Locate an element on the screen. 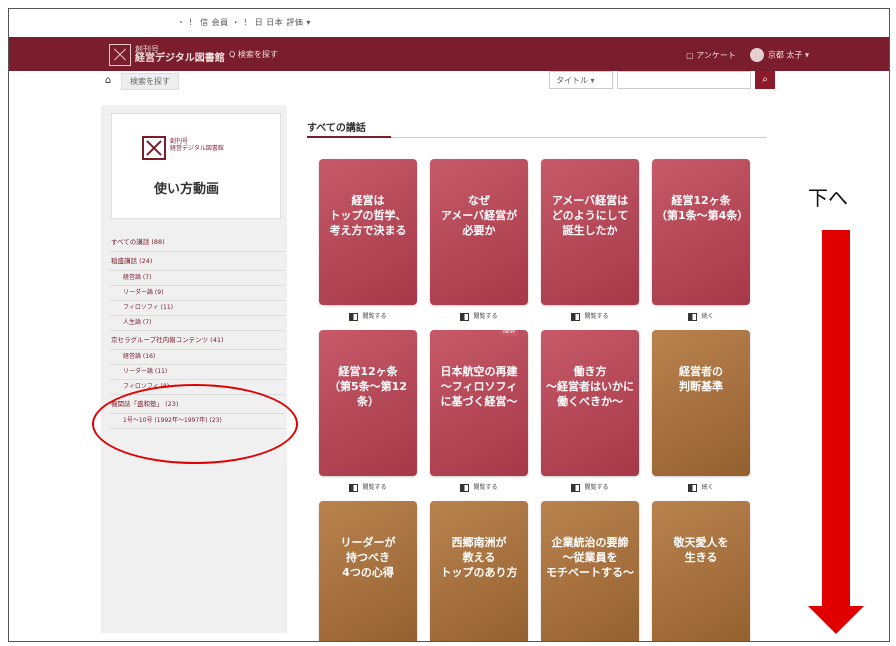 This screenshot has width=896, height=646. home-icon: ⌂ is located at coordinates (108, 81).